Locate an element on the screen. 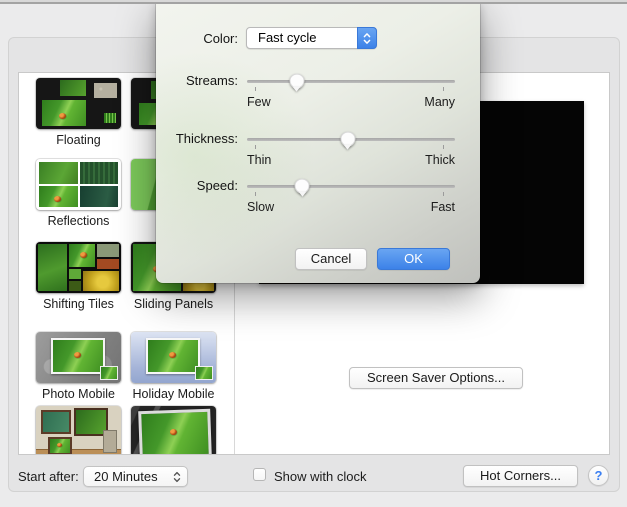  start-after-value: 20 Minutes is located at coordinates (126, 476).